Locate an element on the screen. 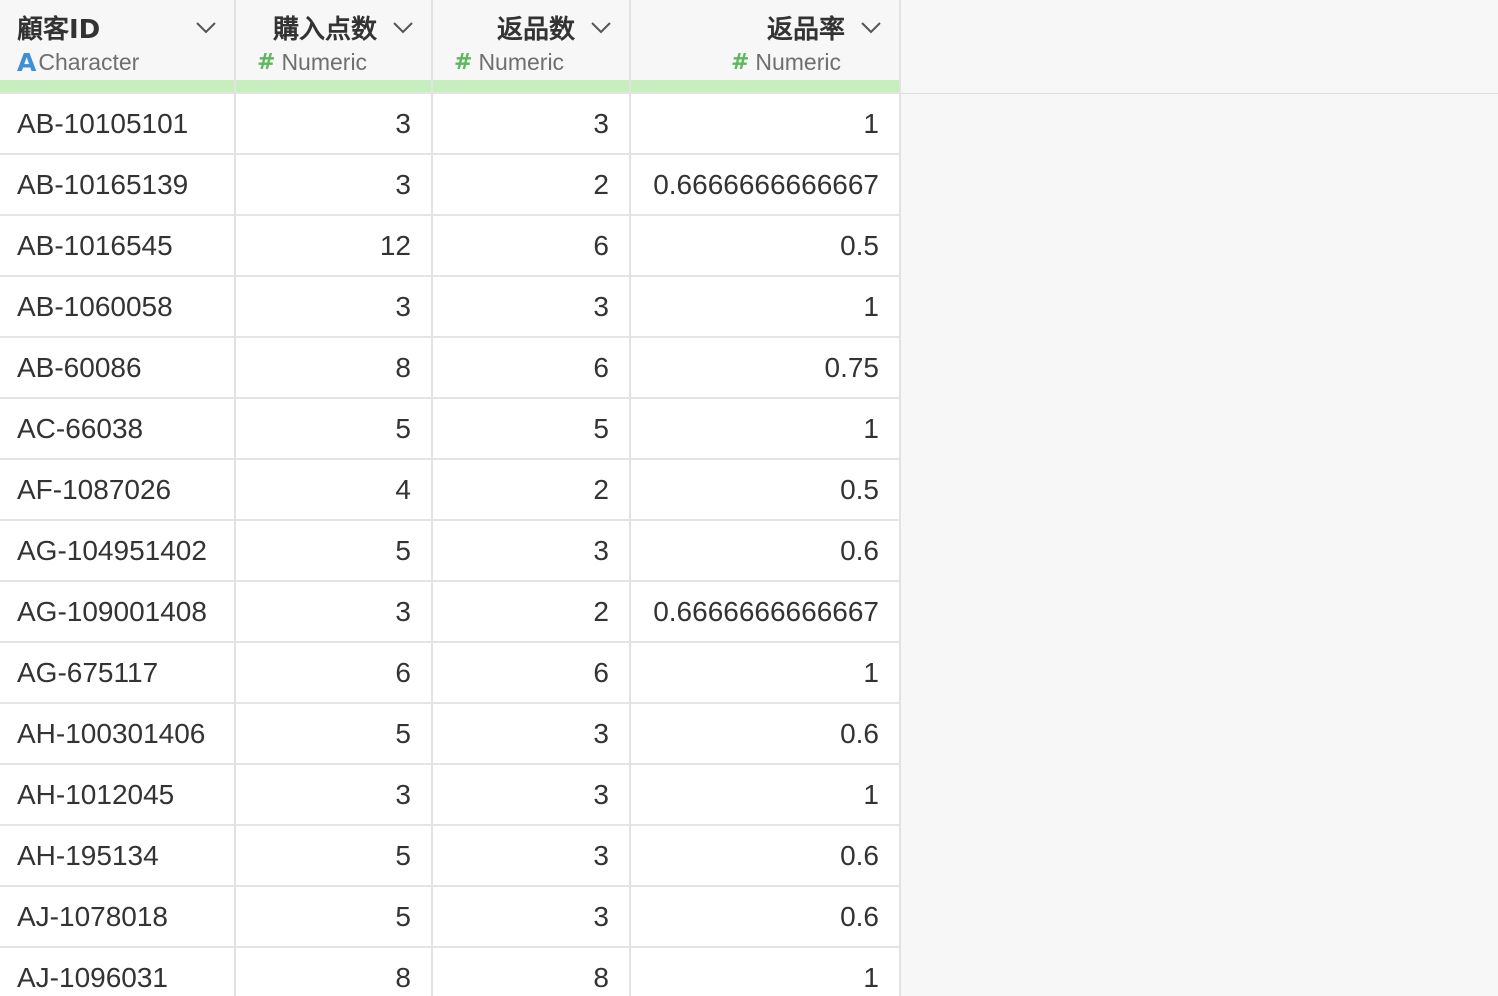 This screenshot has width=1498, height=996. column-type-label: Character is located at coordinates (89, 61).